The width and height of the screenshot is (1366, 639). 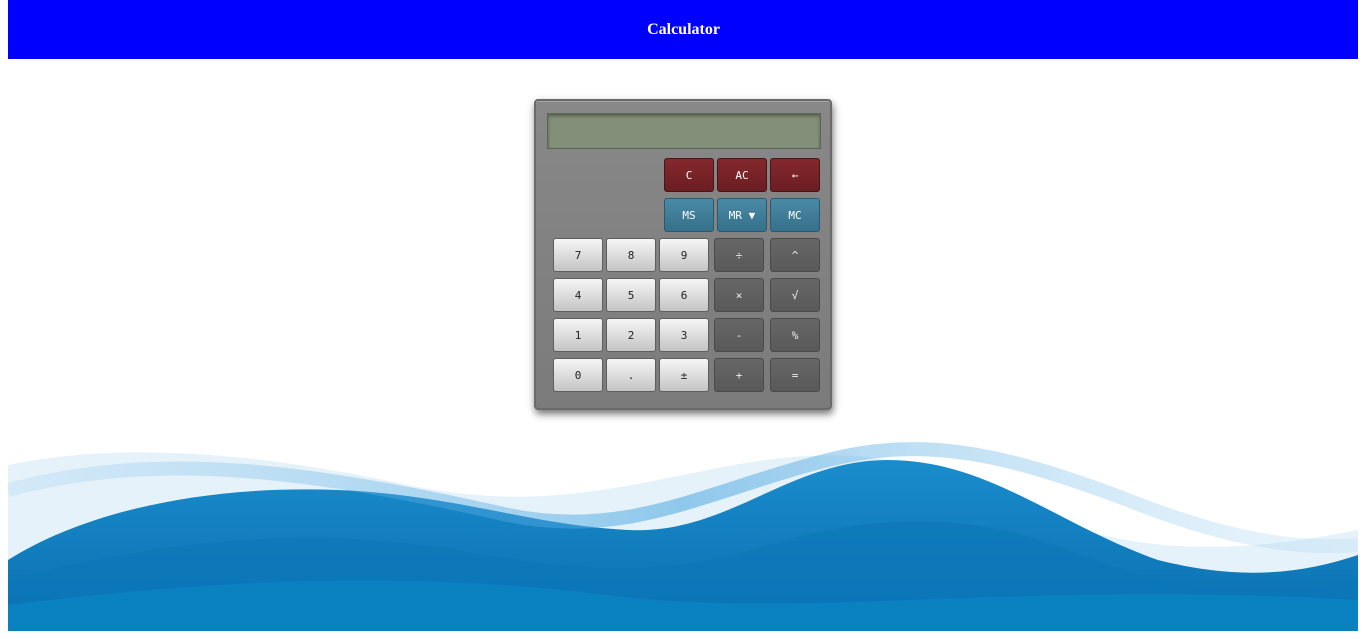 What do you see at coordinates (631, 375) in the screenshot?
I see `decimal-button: .` at bounding box center [631, 375].